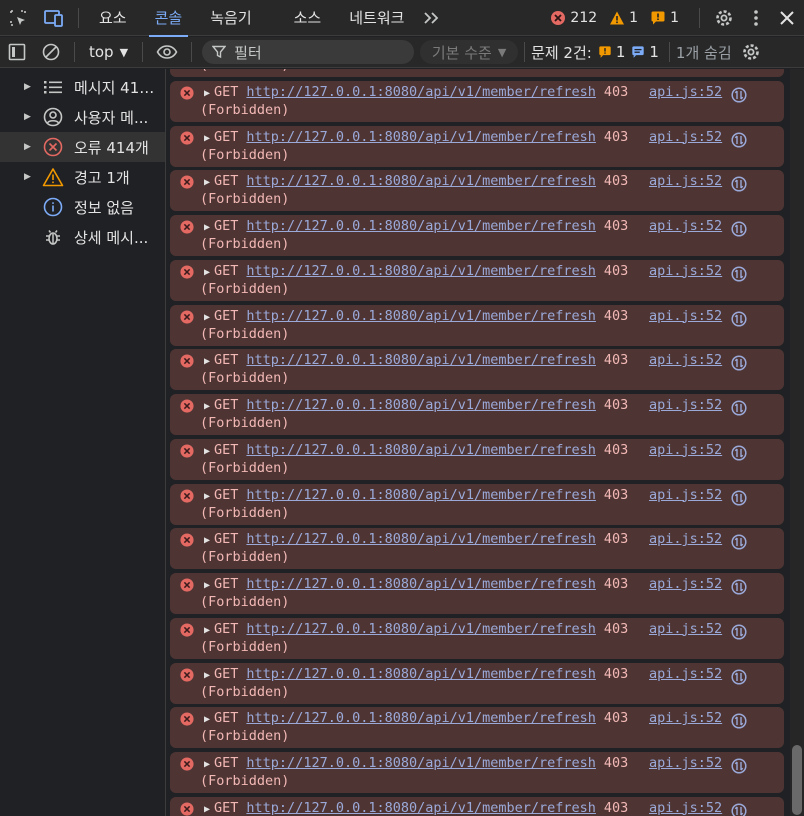 The image size is (804, 816). Describe the element at coordinates (469, 52) in the screenshot. I see `log-level-dropdown: 기본 수준 ▼` at that location.